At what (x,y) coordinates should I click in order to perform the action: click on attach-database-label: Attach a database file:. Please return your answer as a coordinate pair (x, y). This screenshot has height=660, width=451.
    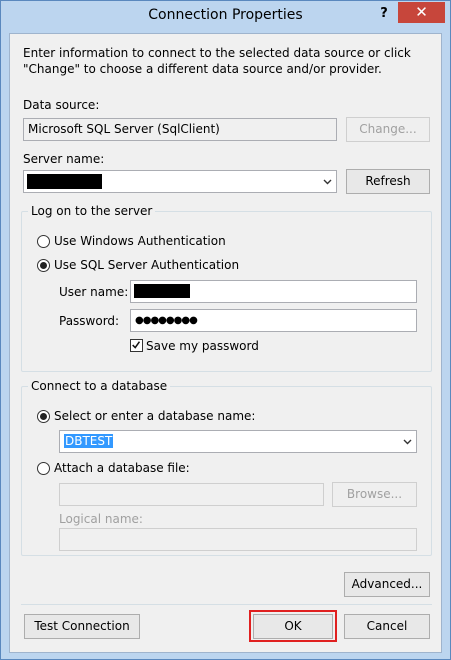
    Looking at the image, I should click on (122, 468).